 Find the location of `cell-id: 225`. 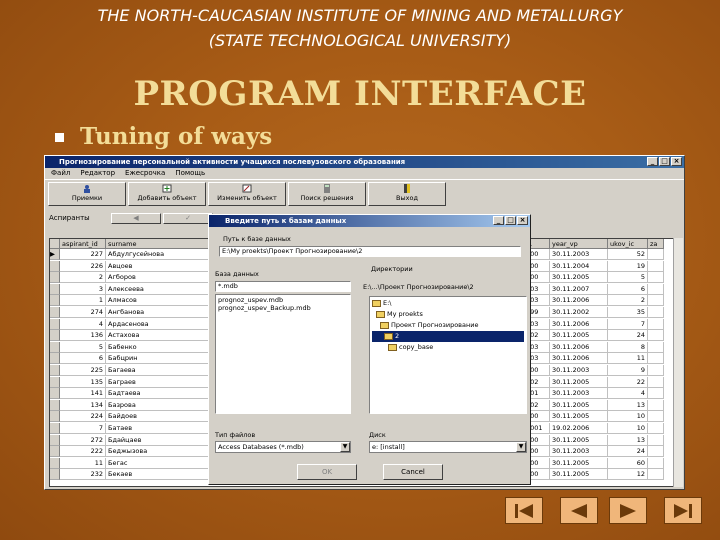

cell-id: 225 is located at coordinates (83, 370).